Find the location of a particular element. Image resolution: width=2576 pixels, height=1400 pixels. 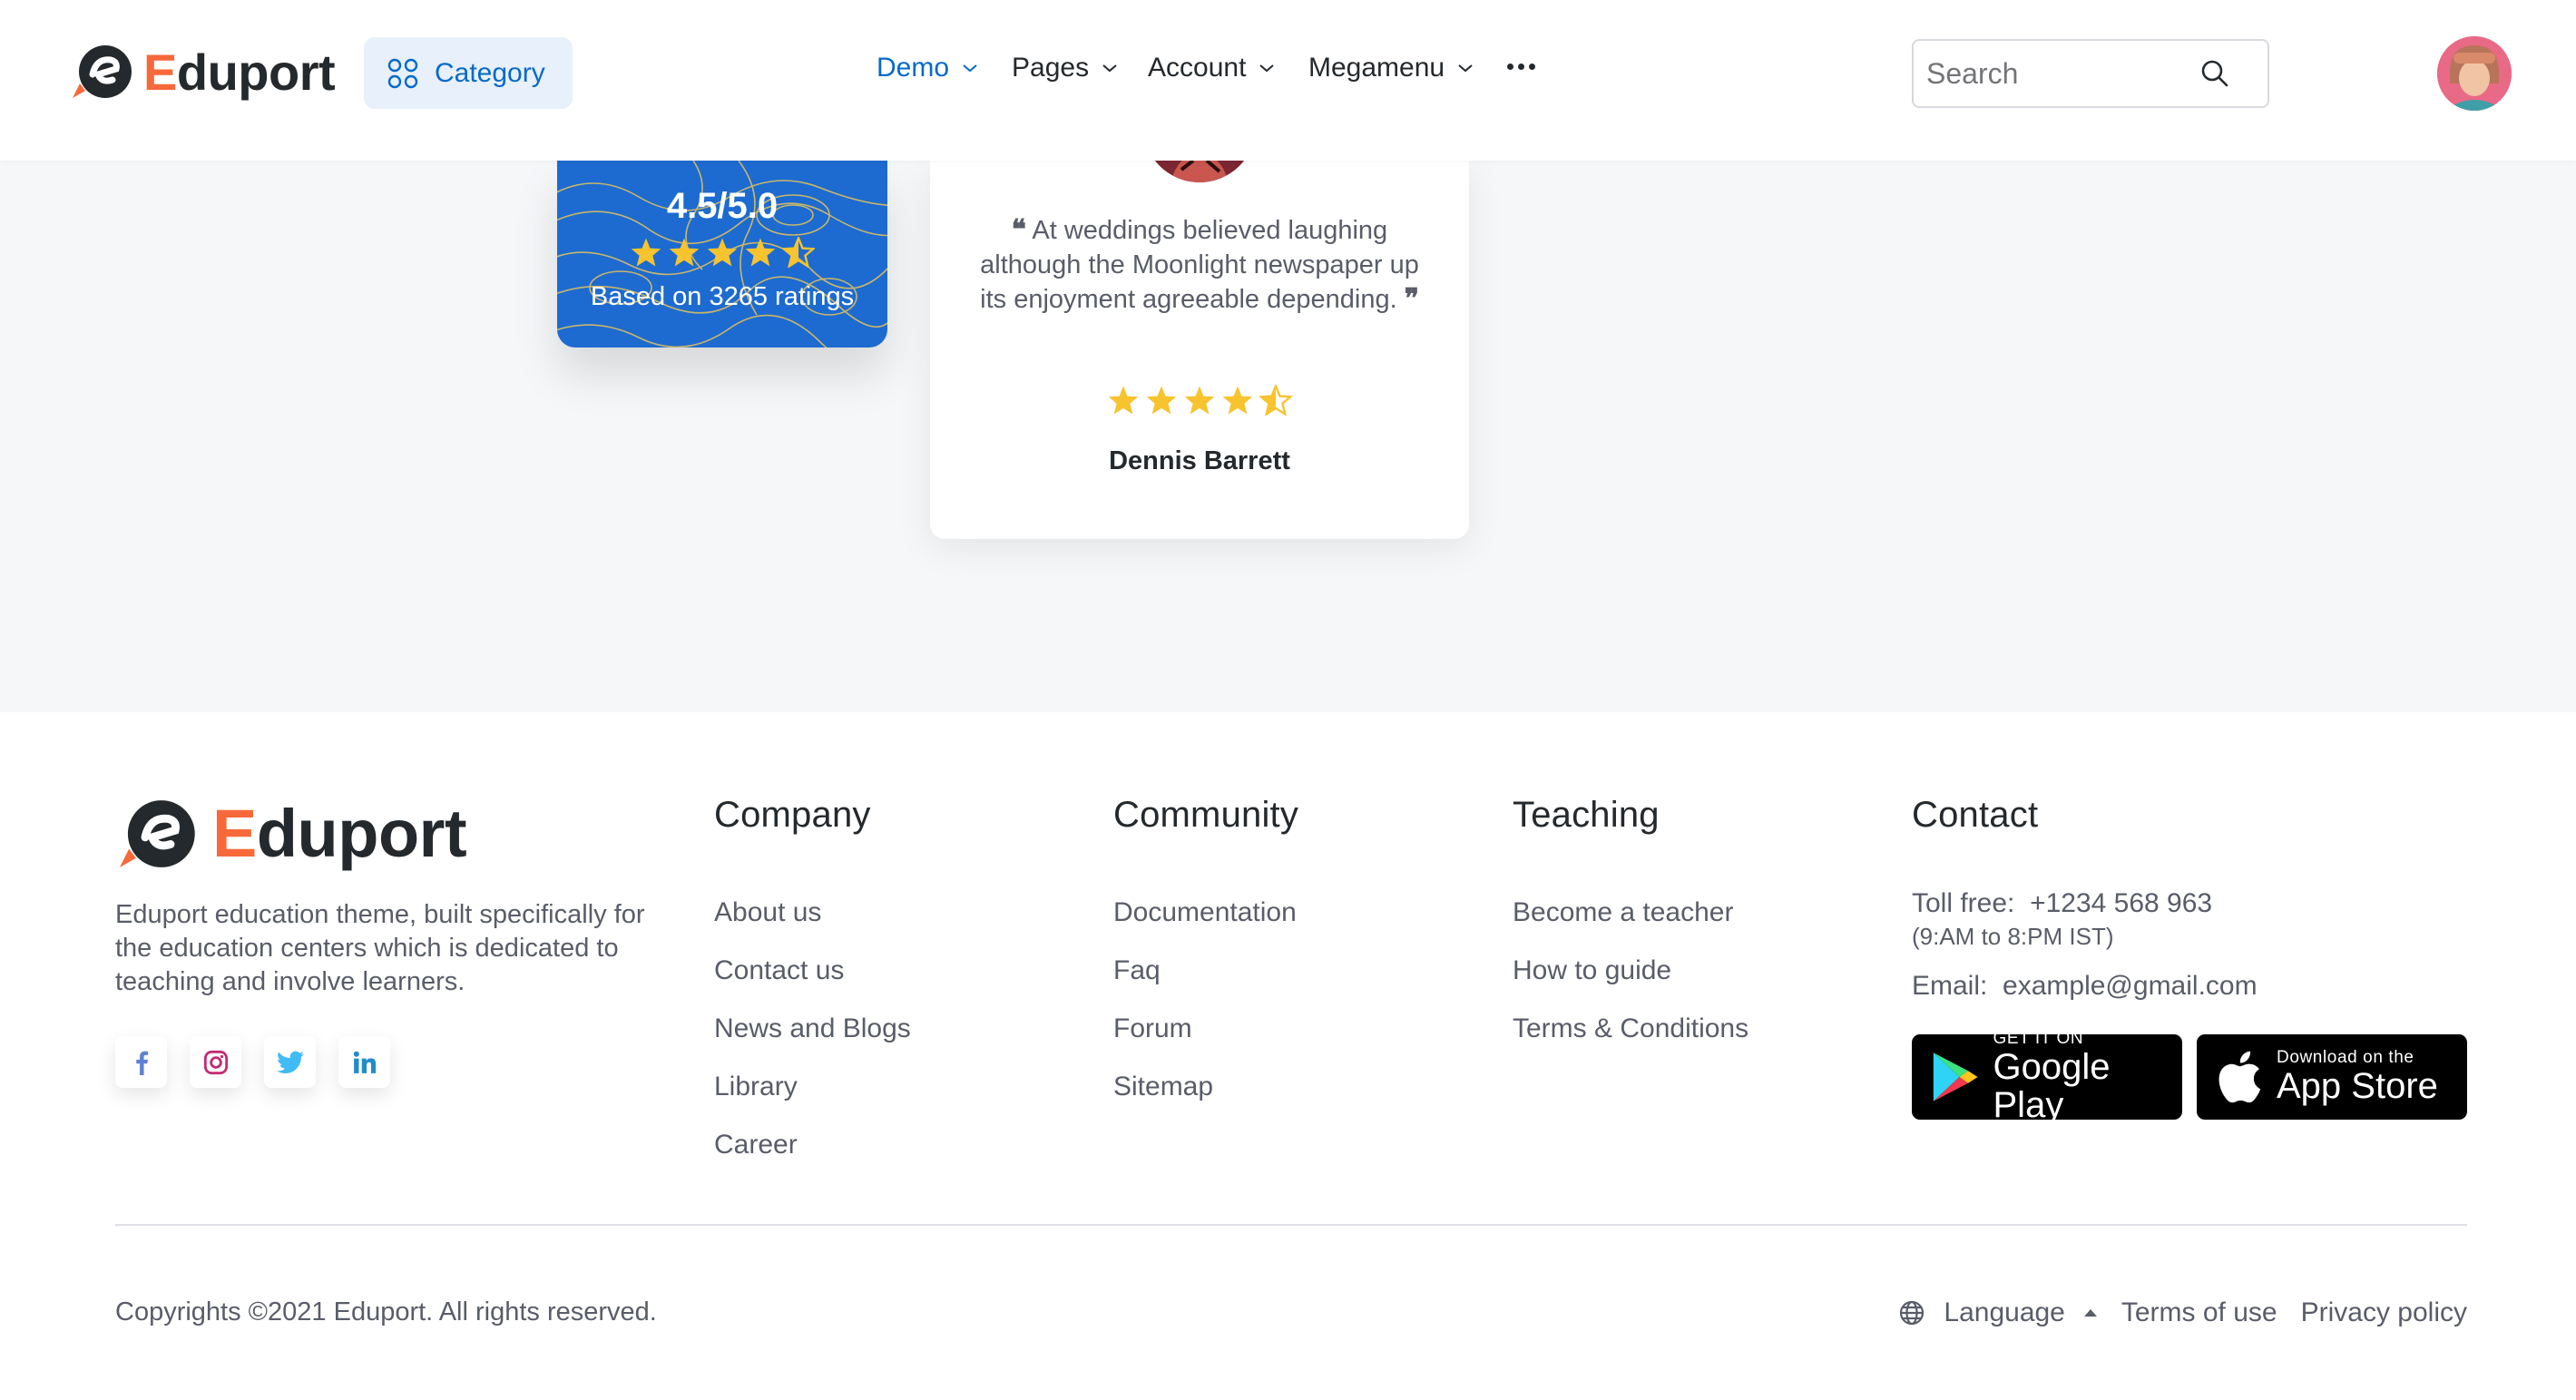

footer-bottom-links: Language Terms of use Privacy policy is located at coordinates (2182, 1312).